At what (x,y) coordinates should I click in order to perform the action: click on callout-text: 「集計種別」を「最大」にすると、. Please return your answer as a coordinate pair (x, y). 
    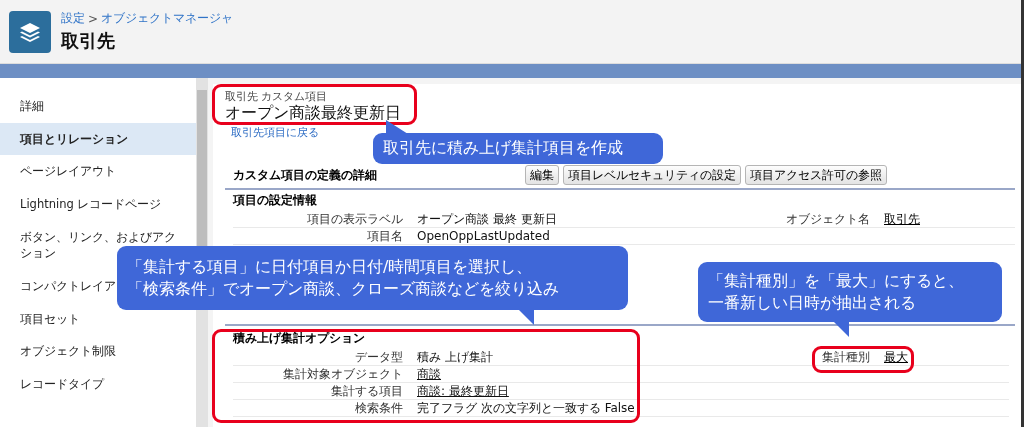
    Looking at the image, I should click on (836, 280).